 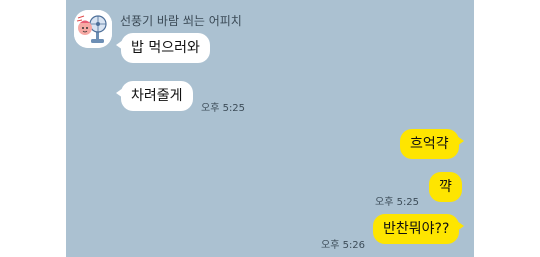 I want to click on outgoing-message-bubble: 반찬뭐야??, so click(x=419, y=229).